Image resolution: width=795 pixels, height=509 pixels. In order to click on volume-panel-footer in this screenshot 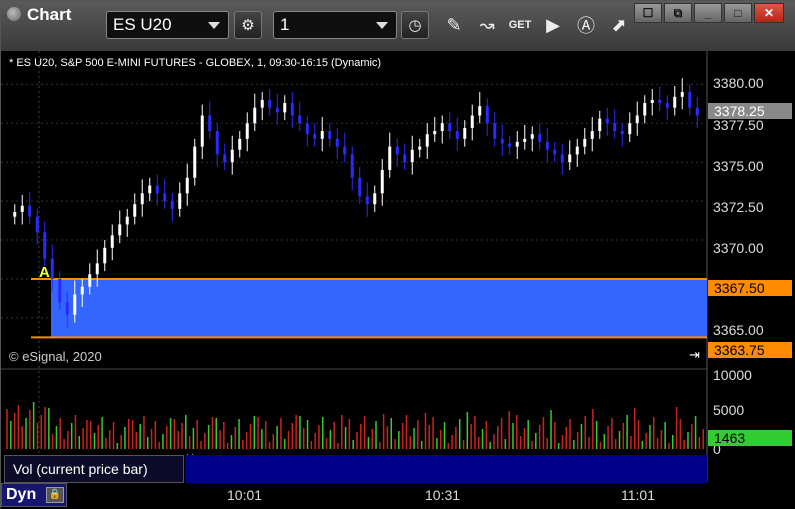, I will do `click(446, 469)`.